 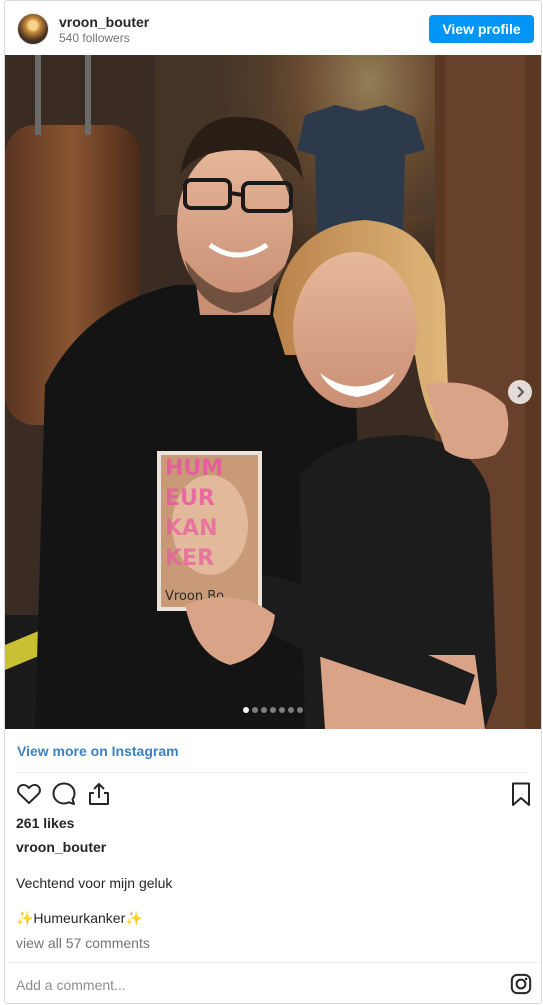 What do you see at coordinates (99, 794) in the screenshot?
I see `share-icon` at bounding box center [99, 794].